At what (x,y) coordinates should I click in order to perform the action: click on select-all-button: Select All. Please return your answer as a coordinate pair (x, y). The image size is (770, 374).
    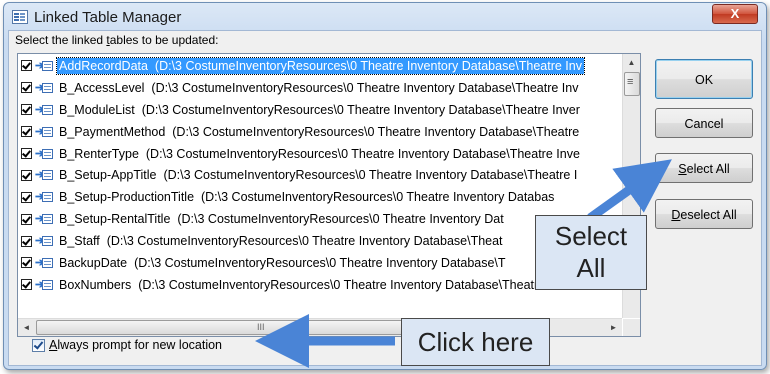
    Looking at the image, I should click on (704, 168).